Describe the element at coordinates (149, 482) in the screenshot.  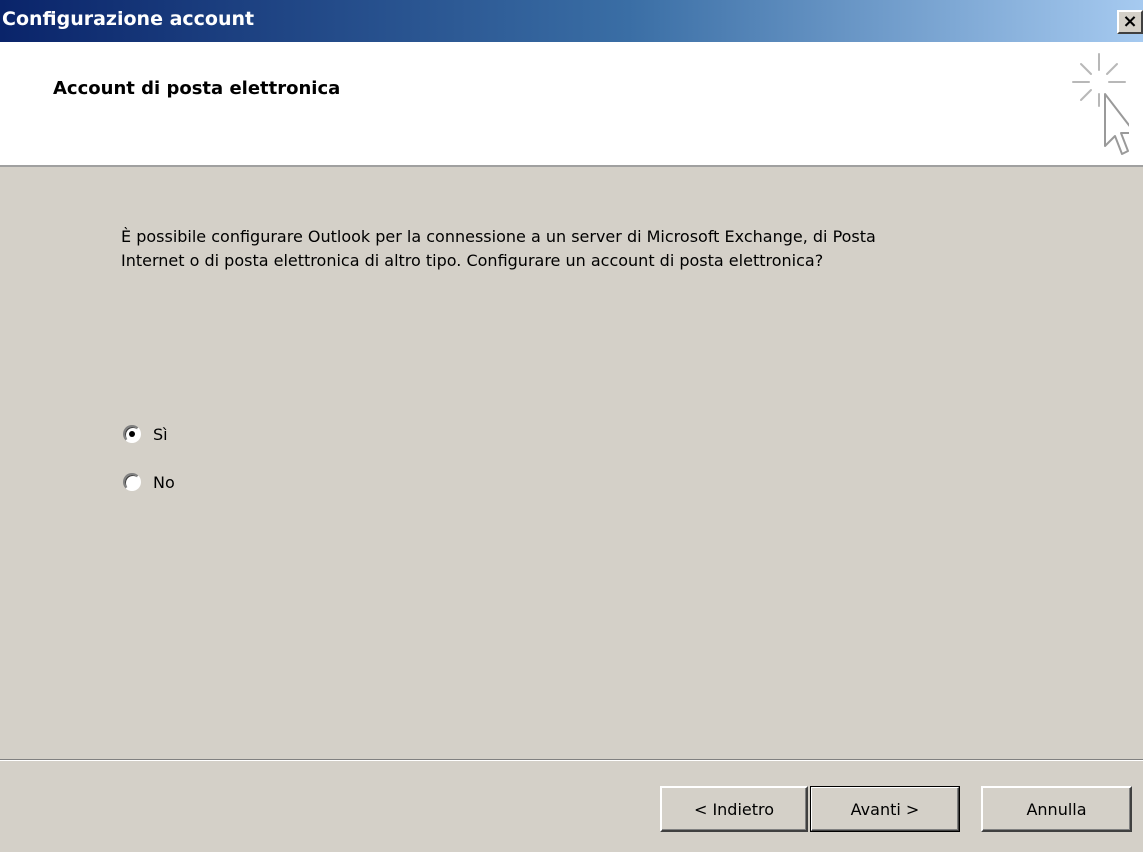
I see `radio-option-no: No` at that location.